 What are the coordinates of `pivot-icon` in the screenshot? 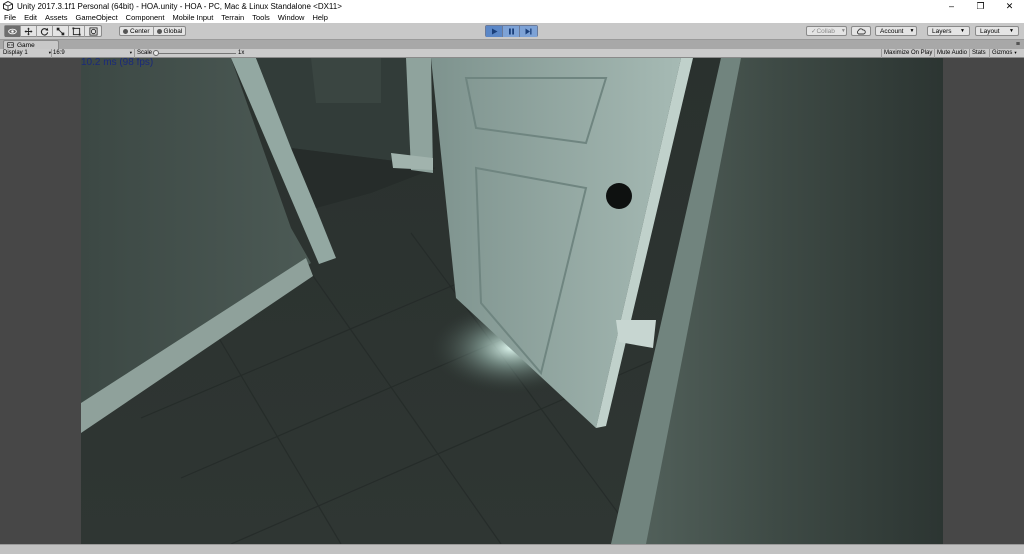 It's located at (125, 31).